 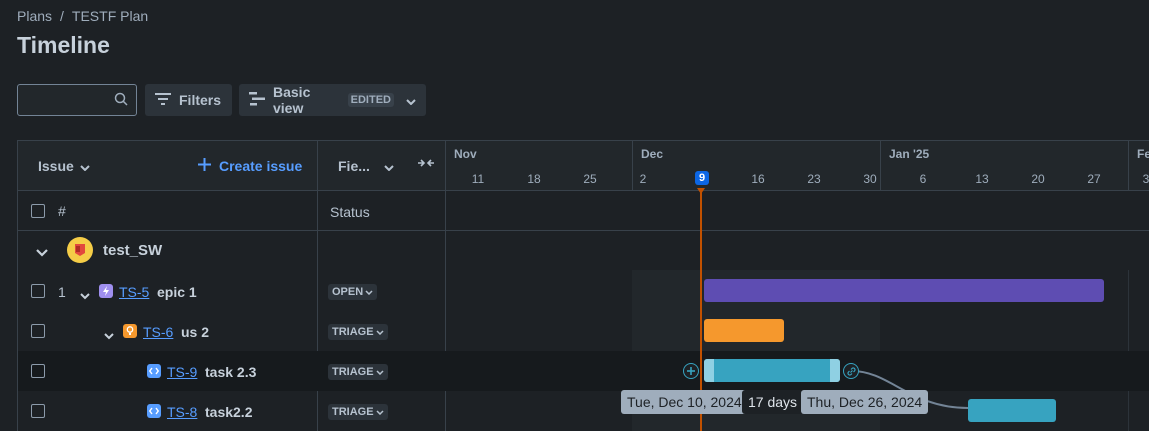 What do you see at coordinates (34, 16) in the screenshot?
I see `breadcrumb-plans-link: Plans` at bounding box center [34, 16].